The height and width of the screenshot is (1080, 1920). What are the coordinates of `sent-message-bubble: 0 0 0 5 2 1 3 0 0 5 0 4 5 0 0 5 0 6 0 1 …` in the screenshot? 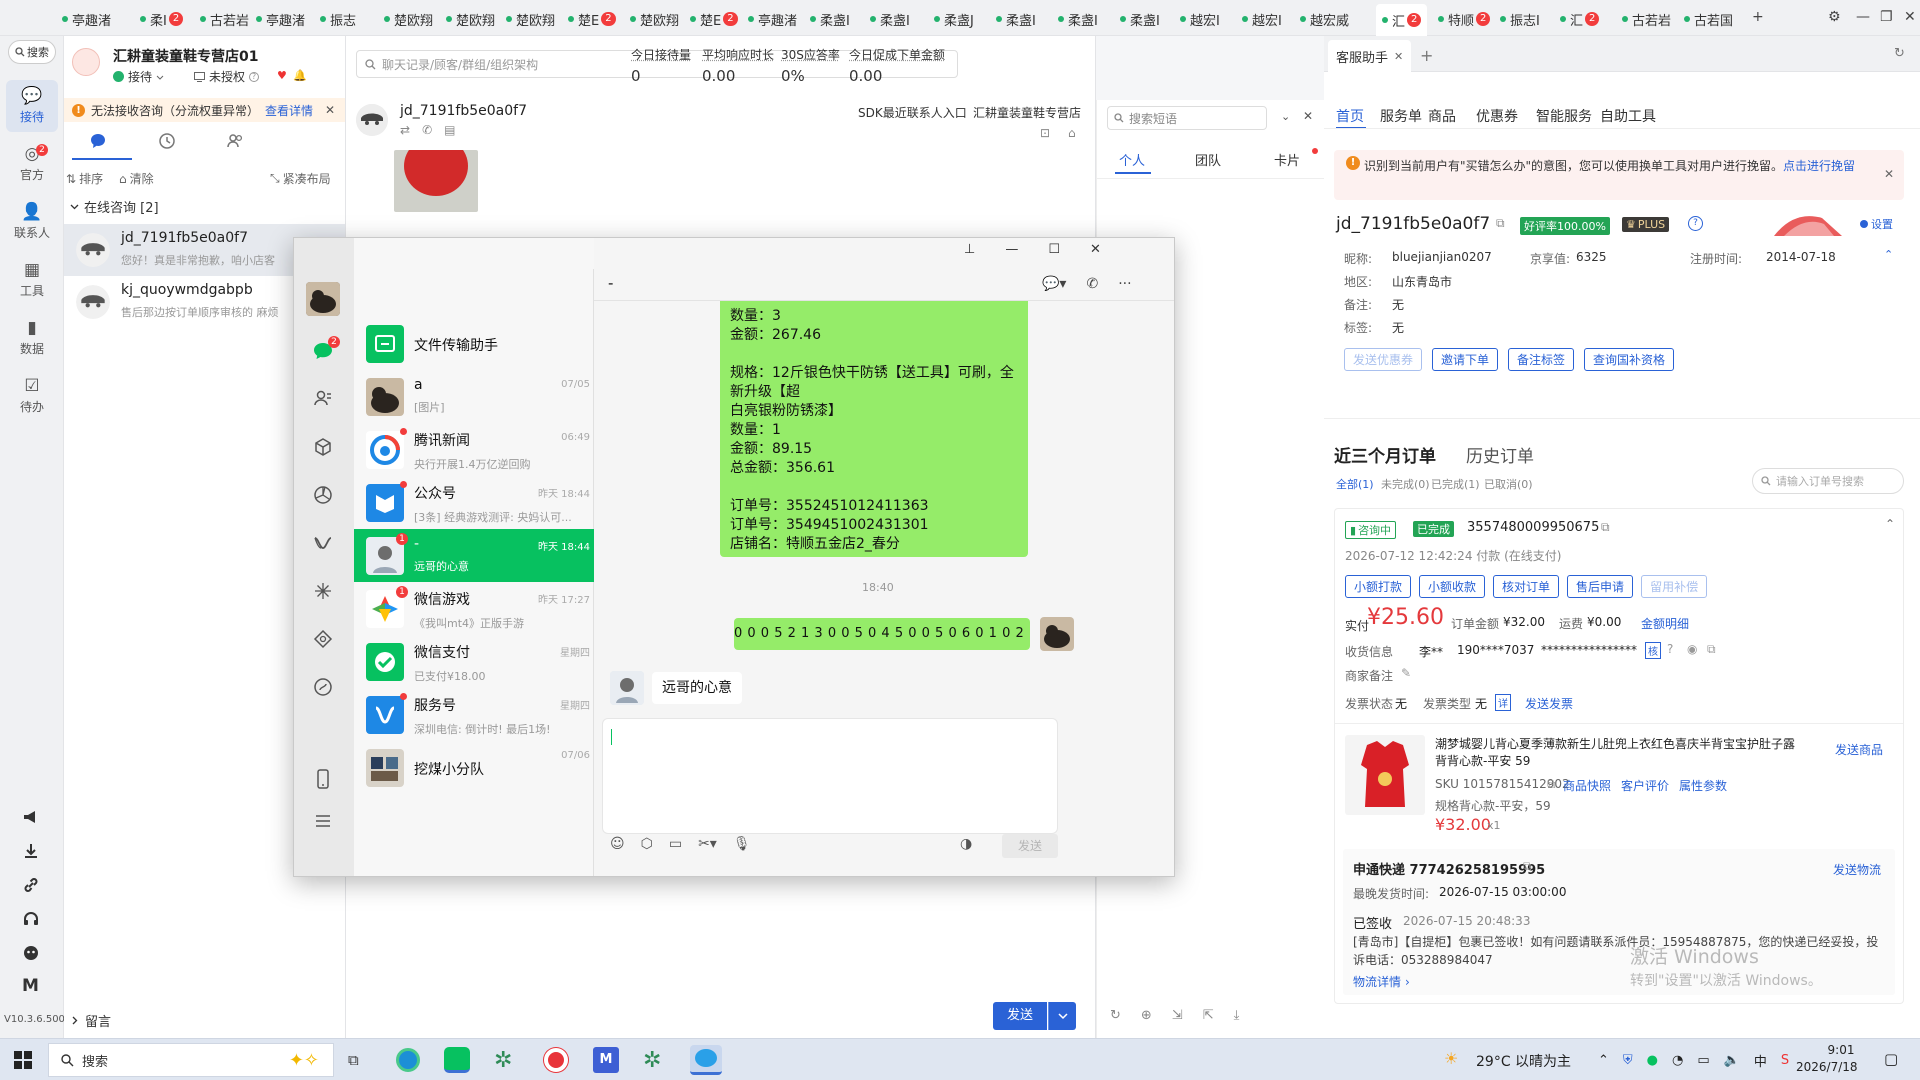 It's located at (882, 634).